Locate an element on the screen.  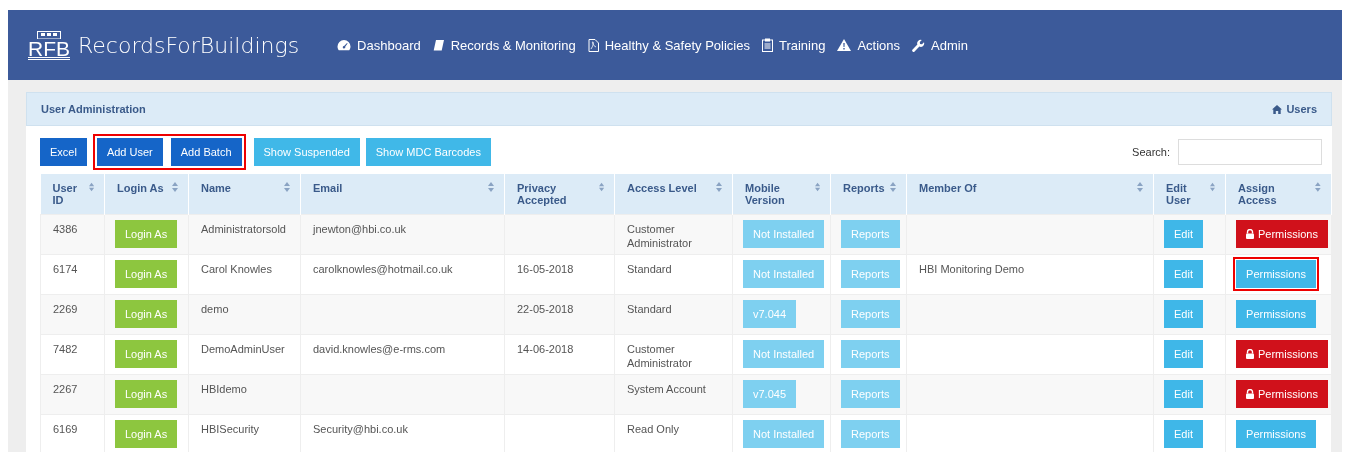
clipboard-icon is located at coordinates (767, 45).